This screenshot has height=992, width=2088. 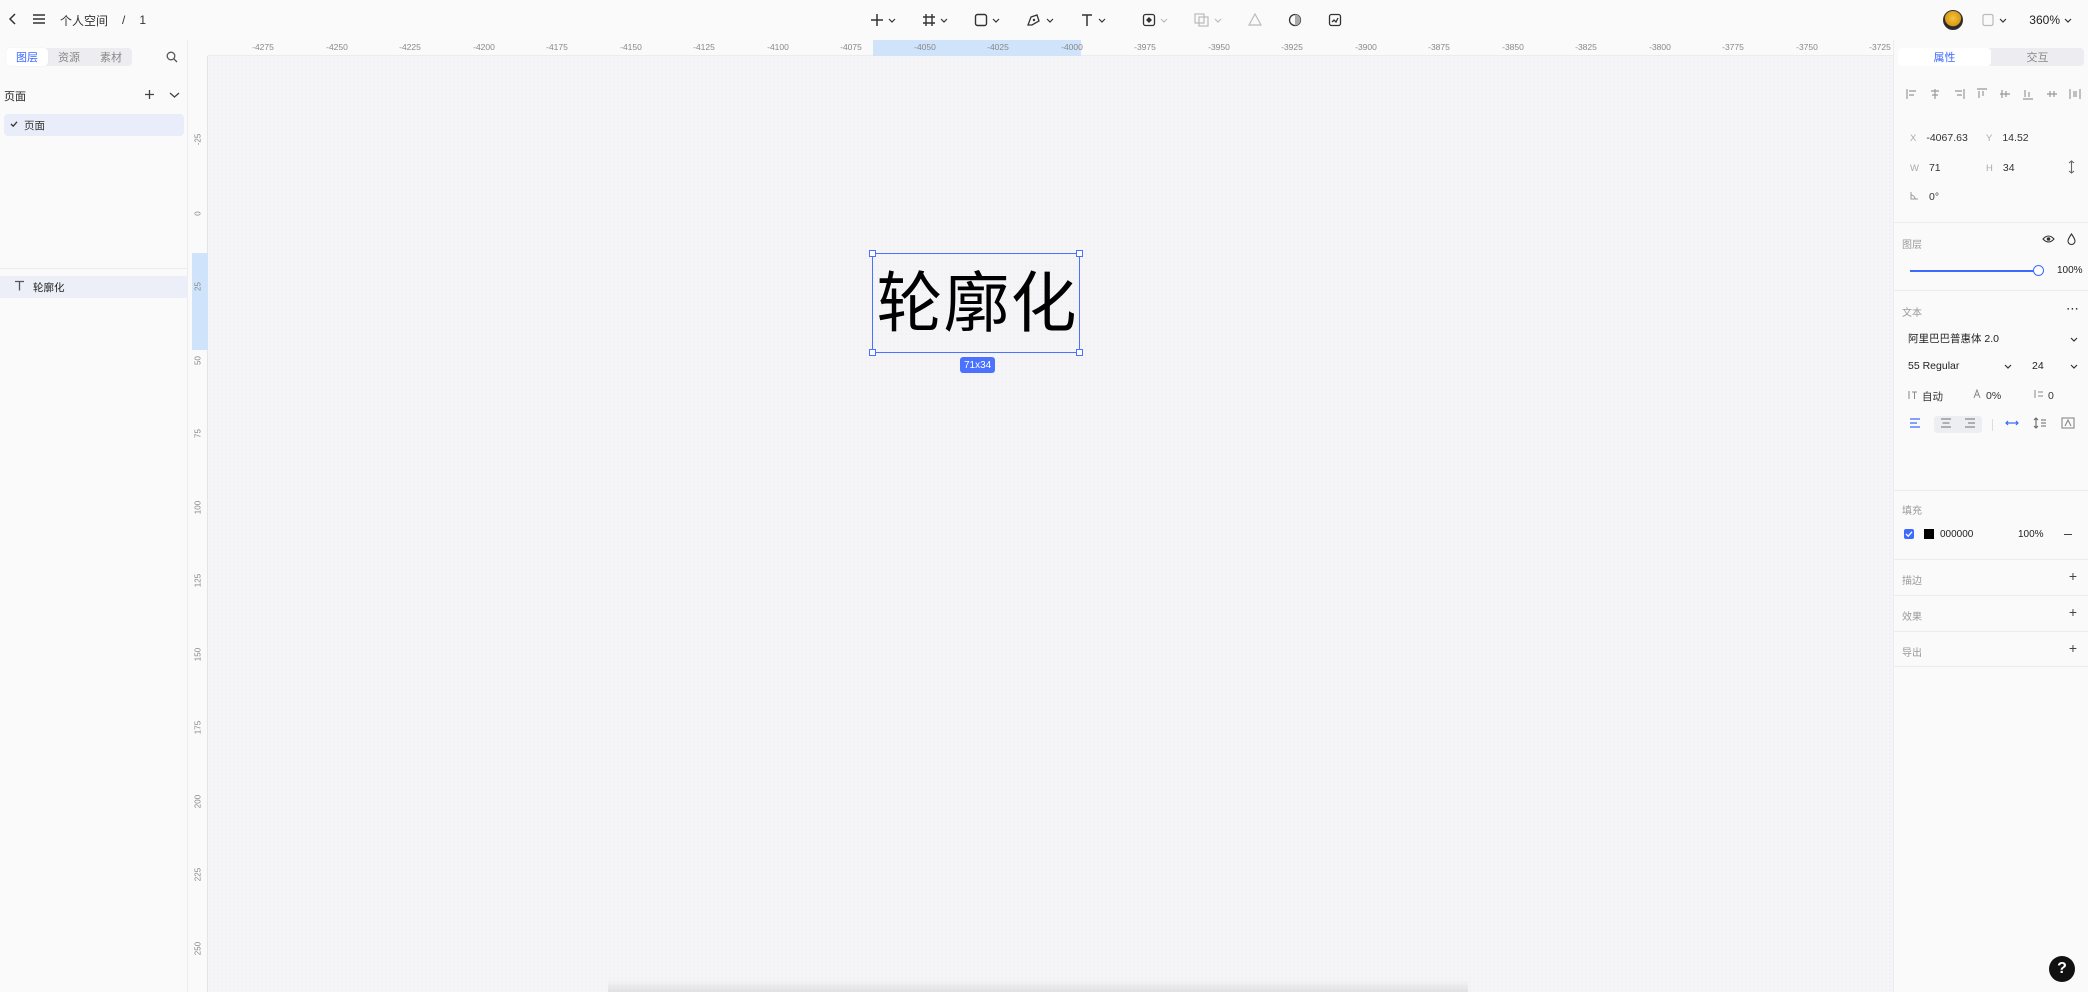 What do you see at coordinates (2073, 576) in the screenshot?
I see `add-stroke-icon: +` at bounding box center [2073, 576].